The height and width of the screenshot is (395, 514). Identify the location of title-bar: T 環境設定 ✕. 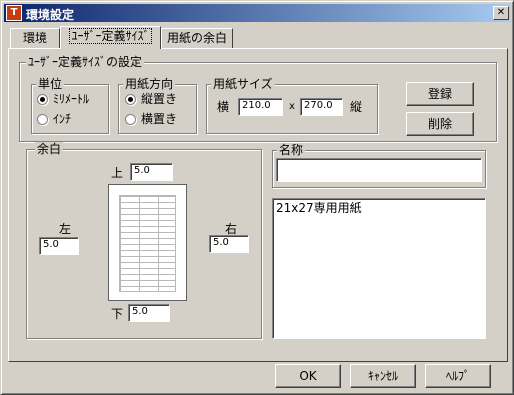
(257, 13).